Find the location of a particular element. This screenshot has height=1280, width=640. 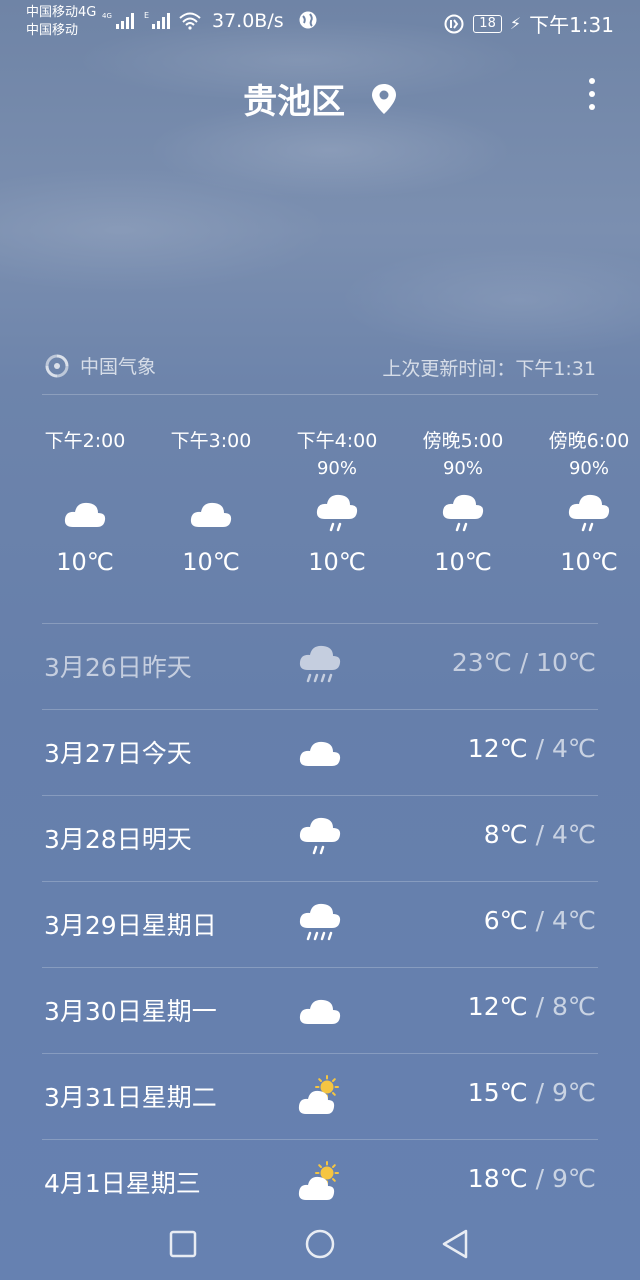

net-type-2: E is located at coordinates (146, 15).